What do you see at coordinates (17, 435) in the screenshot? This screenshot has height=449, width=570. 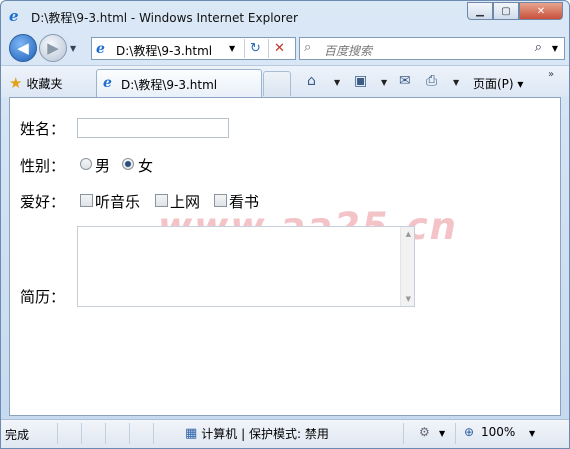 I see `status-text: 完成` at bounding box center [17, 435].